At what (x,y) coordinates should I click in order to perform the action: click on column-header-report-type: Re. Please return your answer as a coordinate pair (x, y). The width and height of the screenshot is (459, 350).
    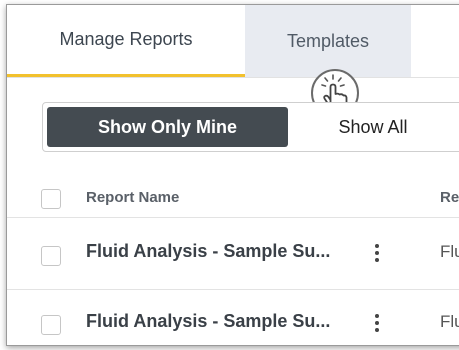
    Looking at the image, I should click on (449, 197).